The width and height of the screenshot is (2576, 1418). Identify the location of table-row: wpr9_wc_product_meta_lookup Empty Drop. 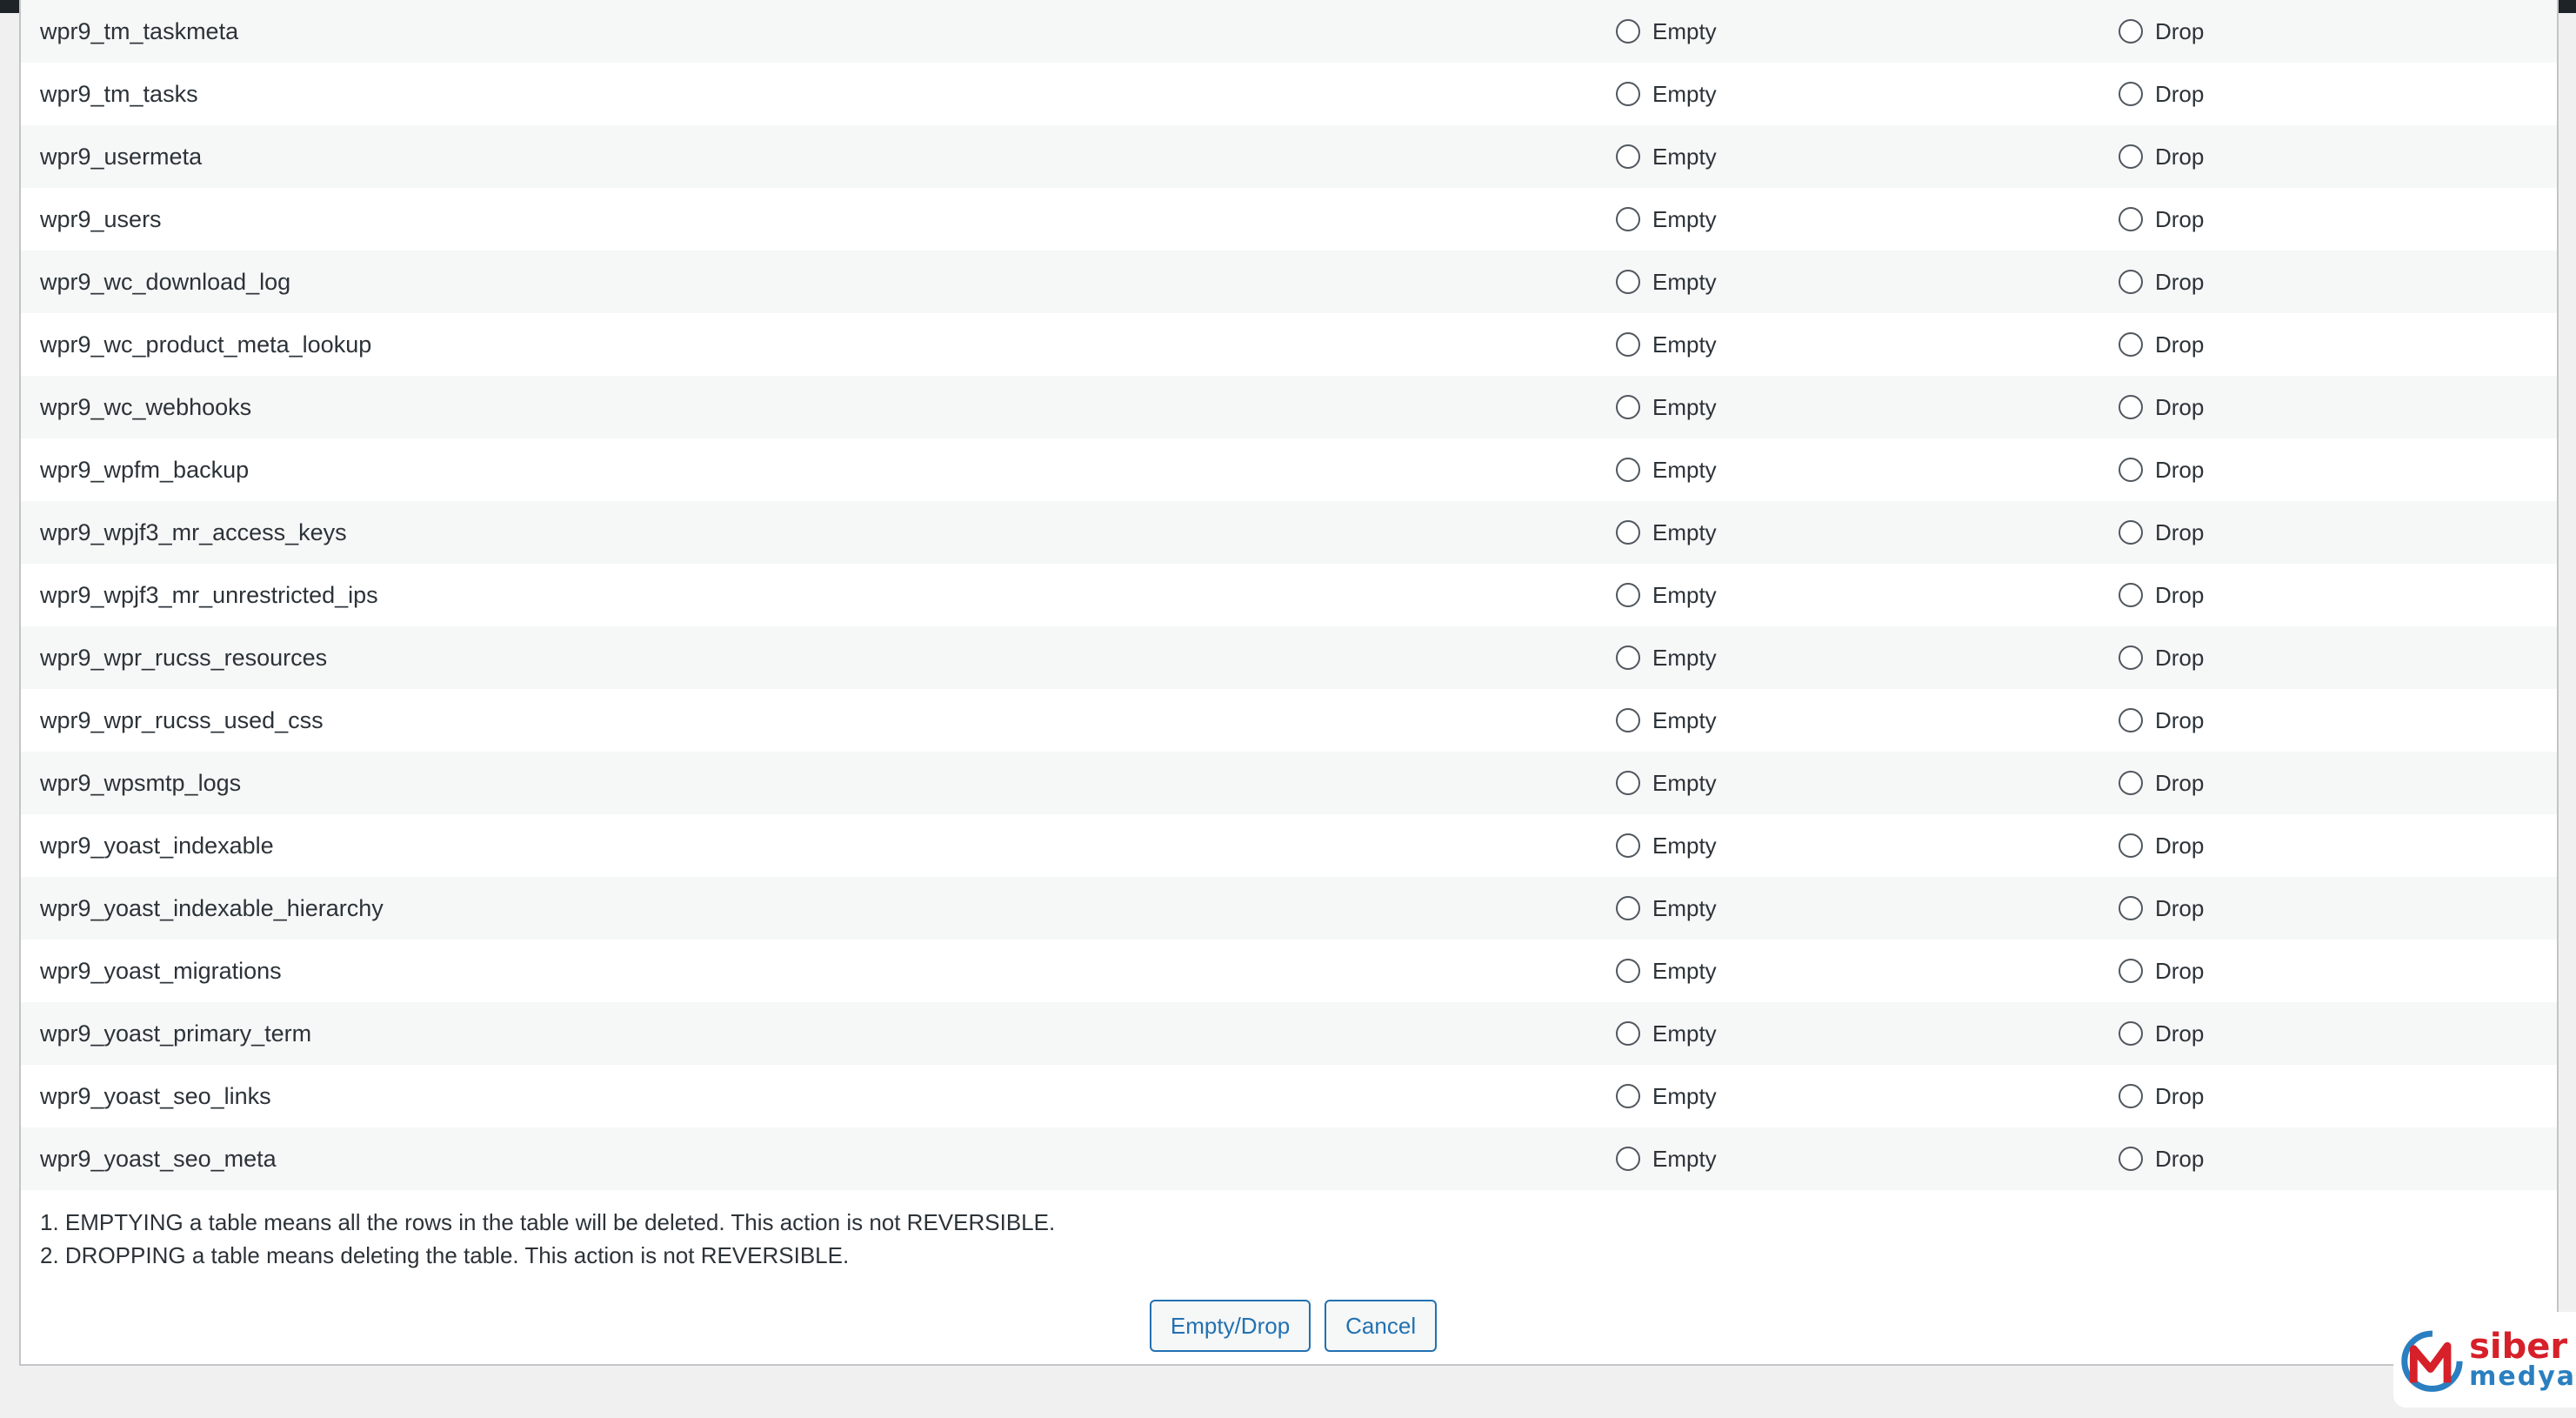
(1289, 344).